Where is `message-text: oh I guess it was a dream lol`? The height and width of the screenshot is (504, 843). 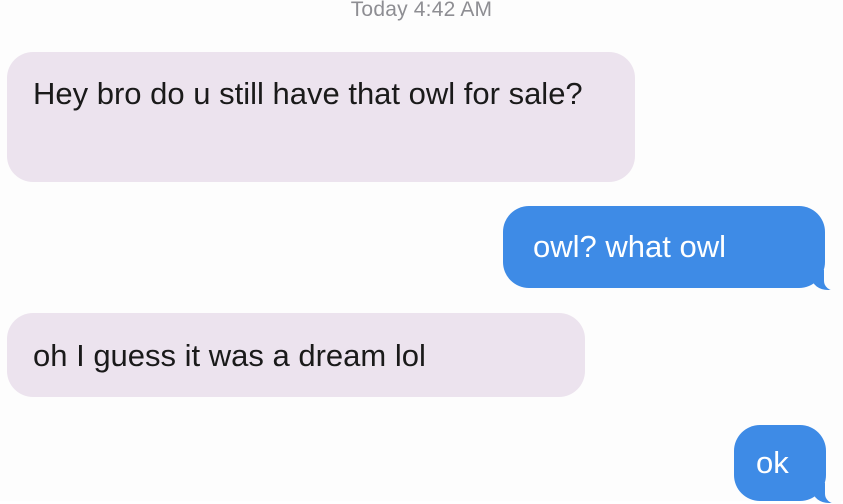
message-text: oh I guess it was a dream lol is located at coordinates (229, 355).